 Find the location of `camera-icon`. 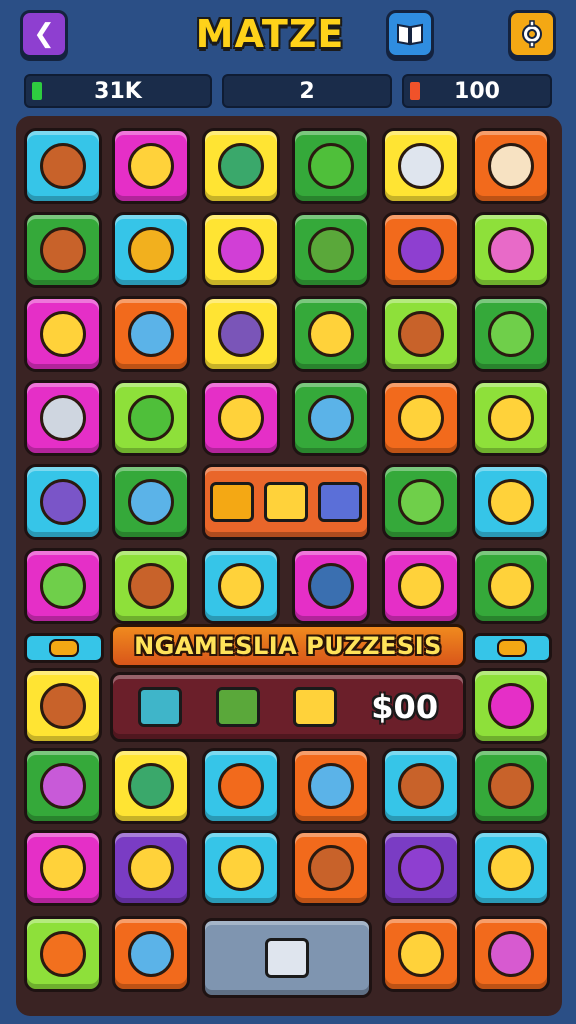

camera-icon is located at coordinates (151, 954).